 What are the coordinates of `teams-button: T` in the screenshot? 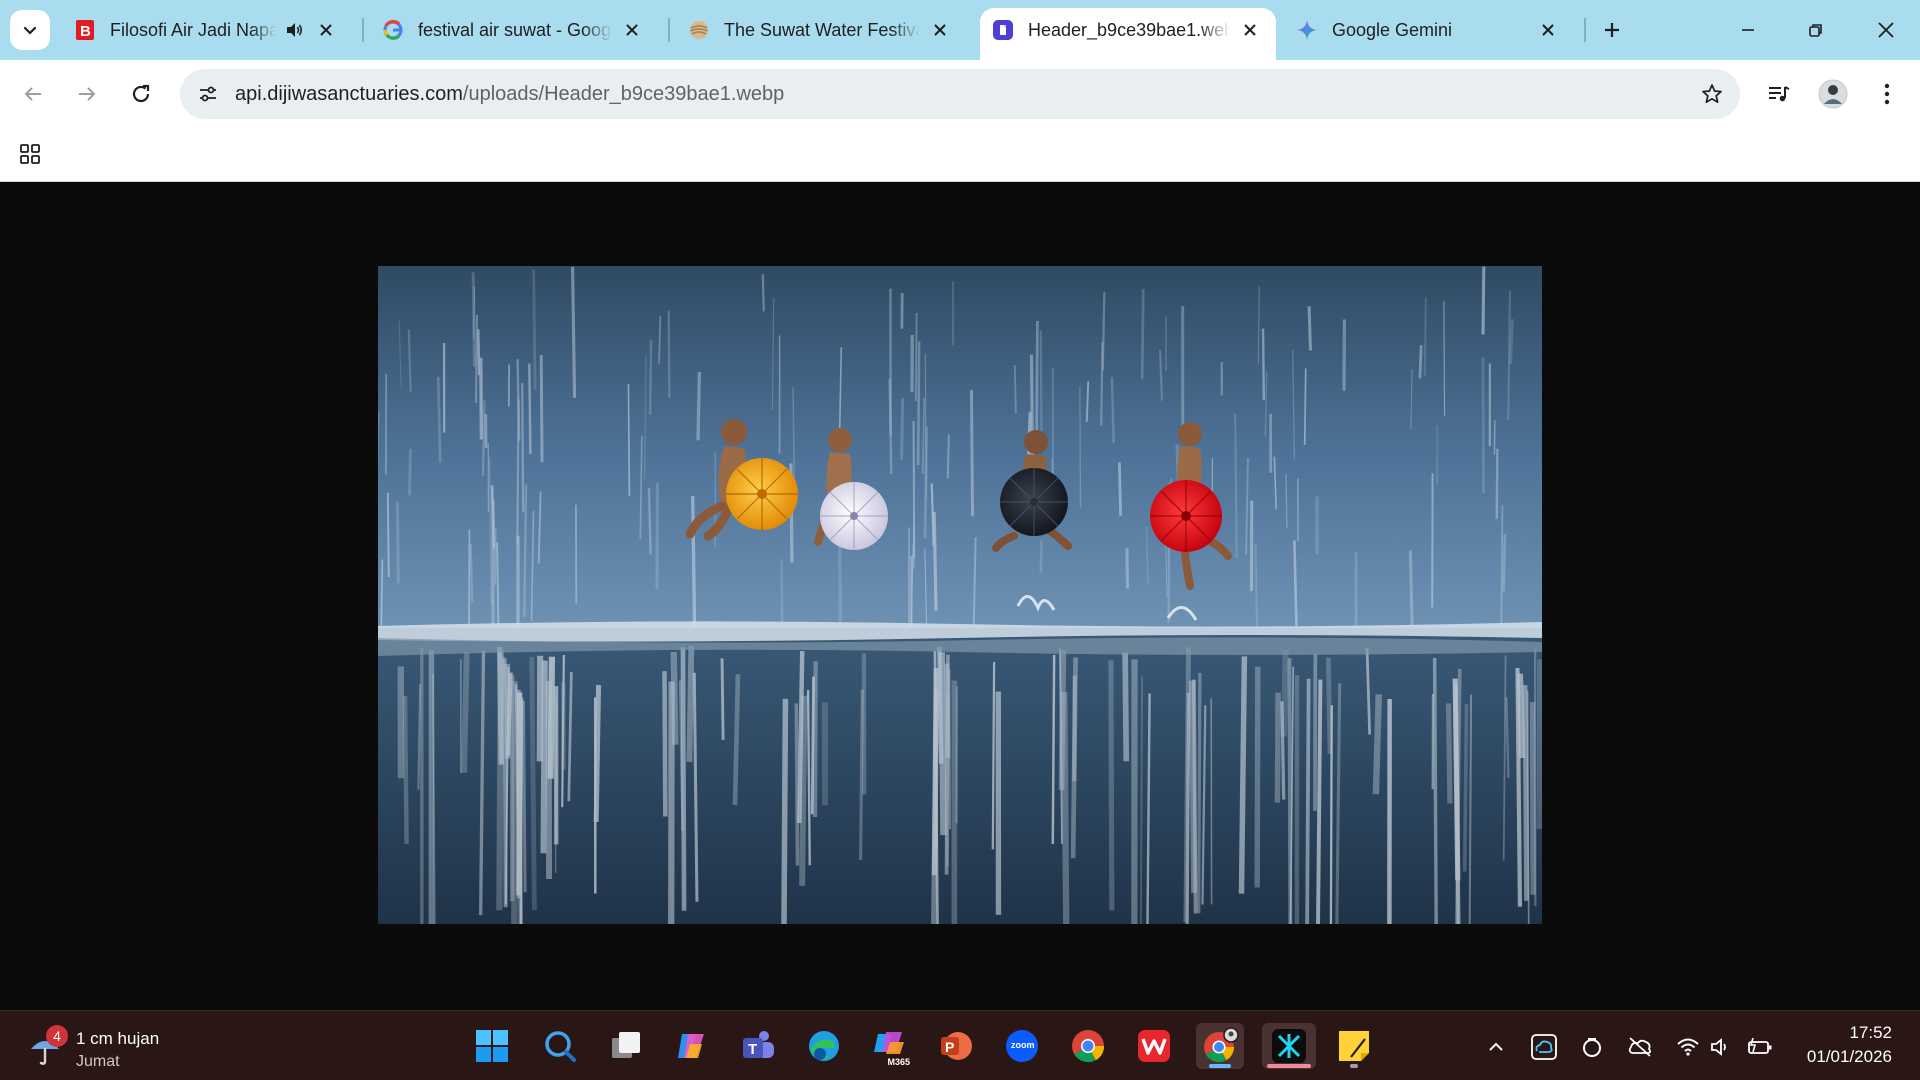 It's located at (758, 1046).